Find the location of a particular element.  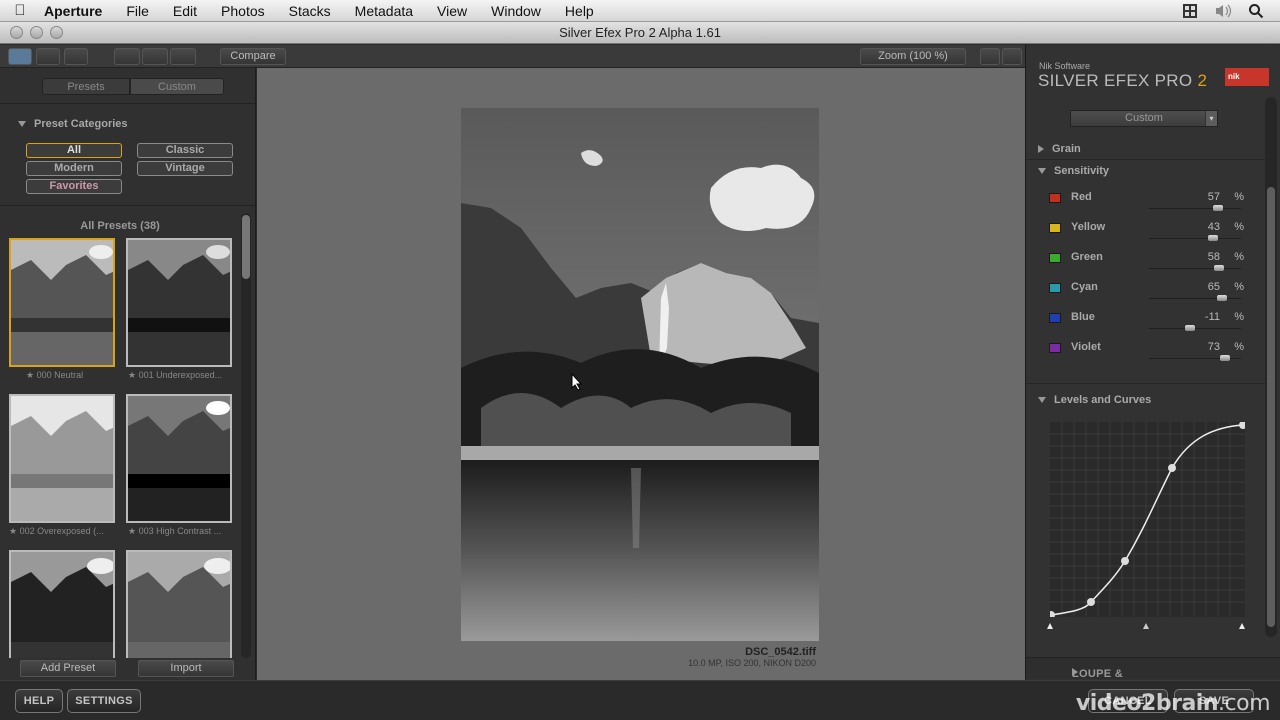

controls-scrollbar is located at coordinates (1271, 367).